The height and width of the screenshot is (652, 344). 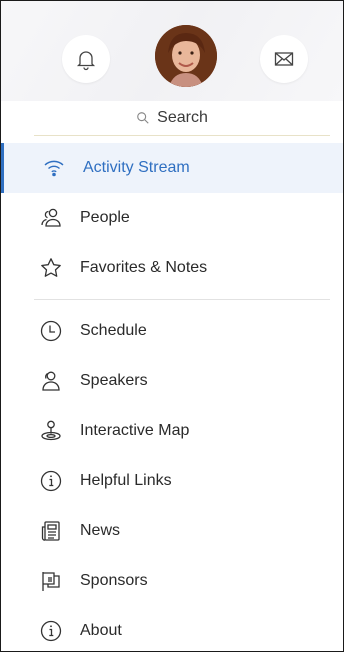 I want to click on menu-item-interactive-map: Interactive Map, so click(x=172, y=431).